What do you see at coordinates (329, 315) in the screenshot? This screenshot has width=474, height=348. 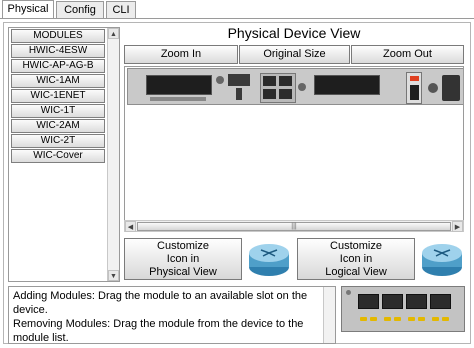 I see `help-scrollbar` at bounding box center [329, 315].